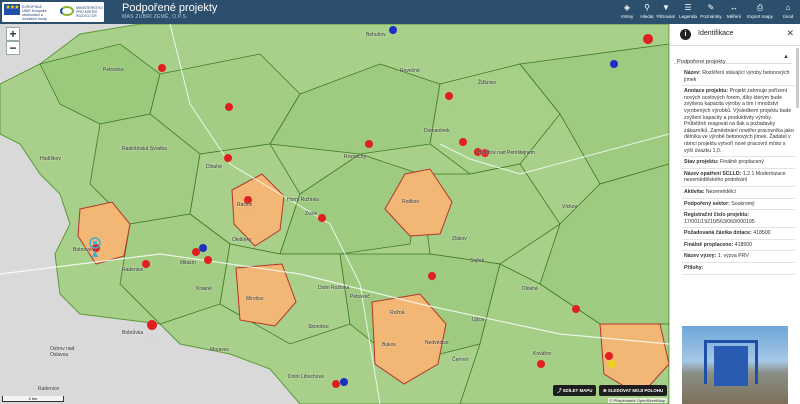  What do you see at coordinates (731, 362) in the screenshot?
I see `photo-content` at bounding box center [731, 362].